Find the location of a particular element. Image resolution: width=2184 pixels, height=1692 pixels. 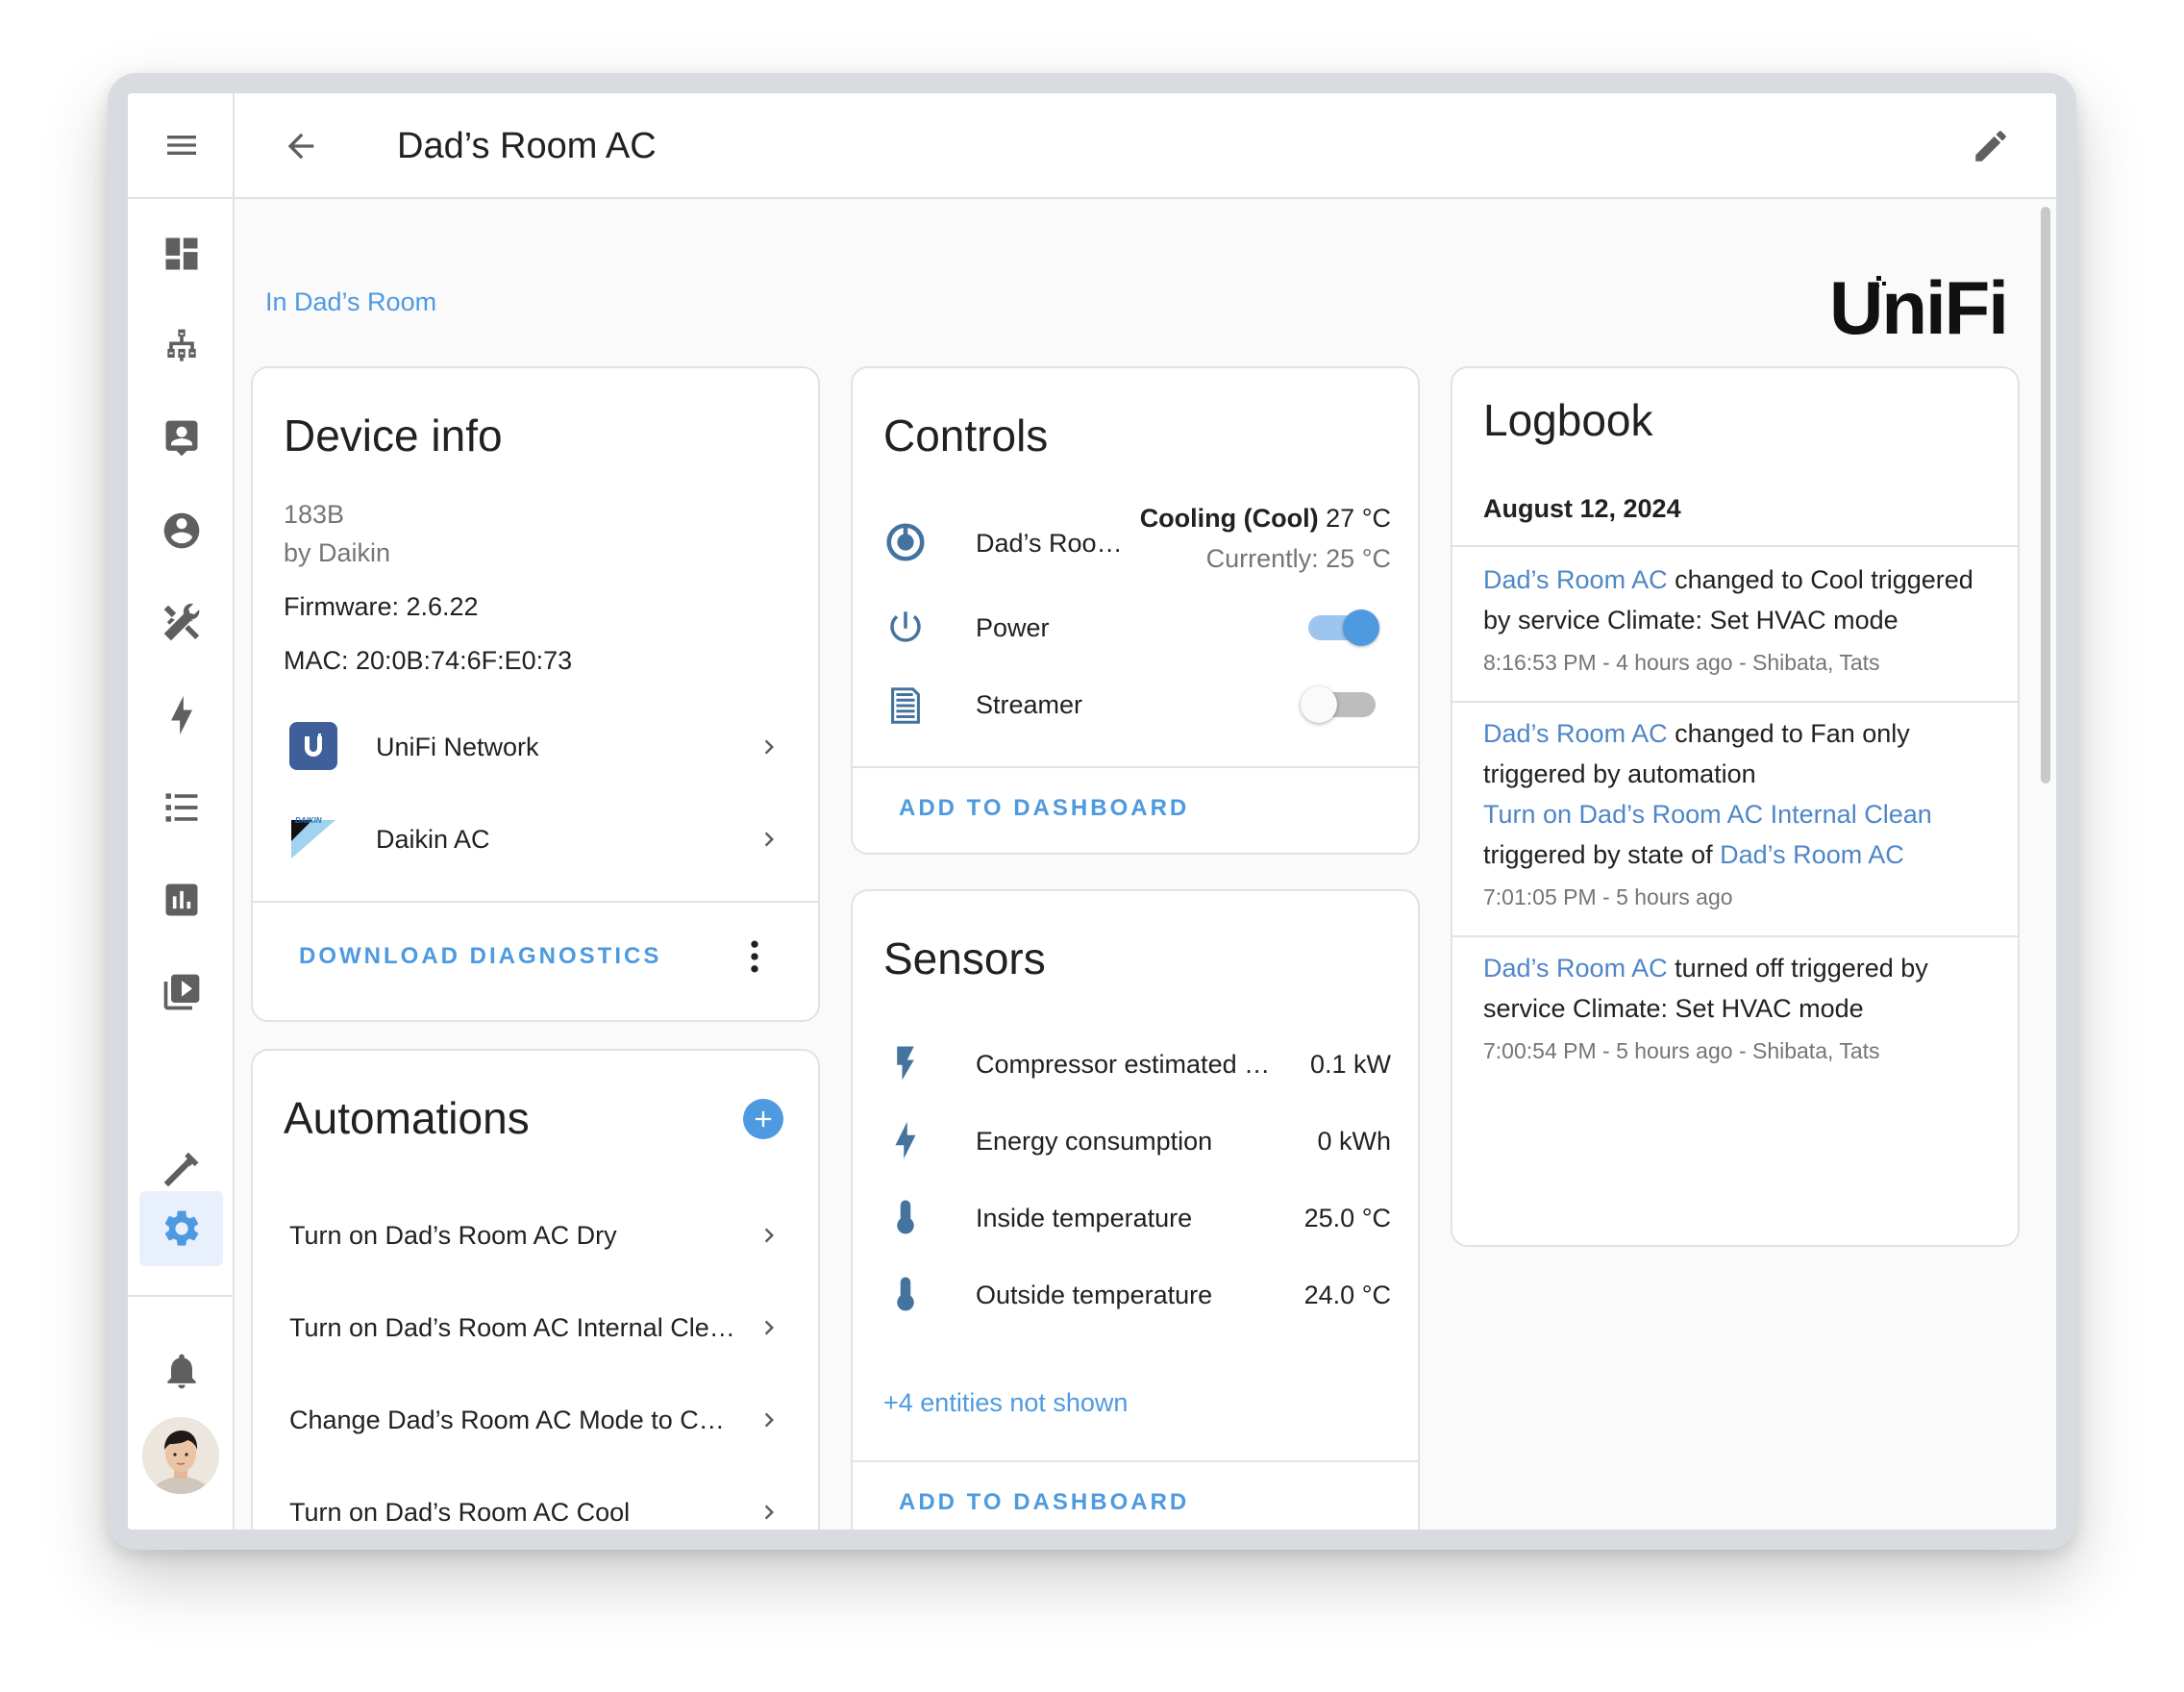

sensor-value: 25.0 °C is located at coordinates (1347, 1218).